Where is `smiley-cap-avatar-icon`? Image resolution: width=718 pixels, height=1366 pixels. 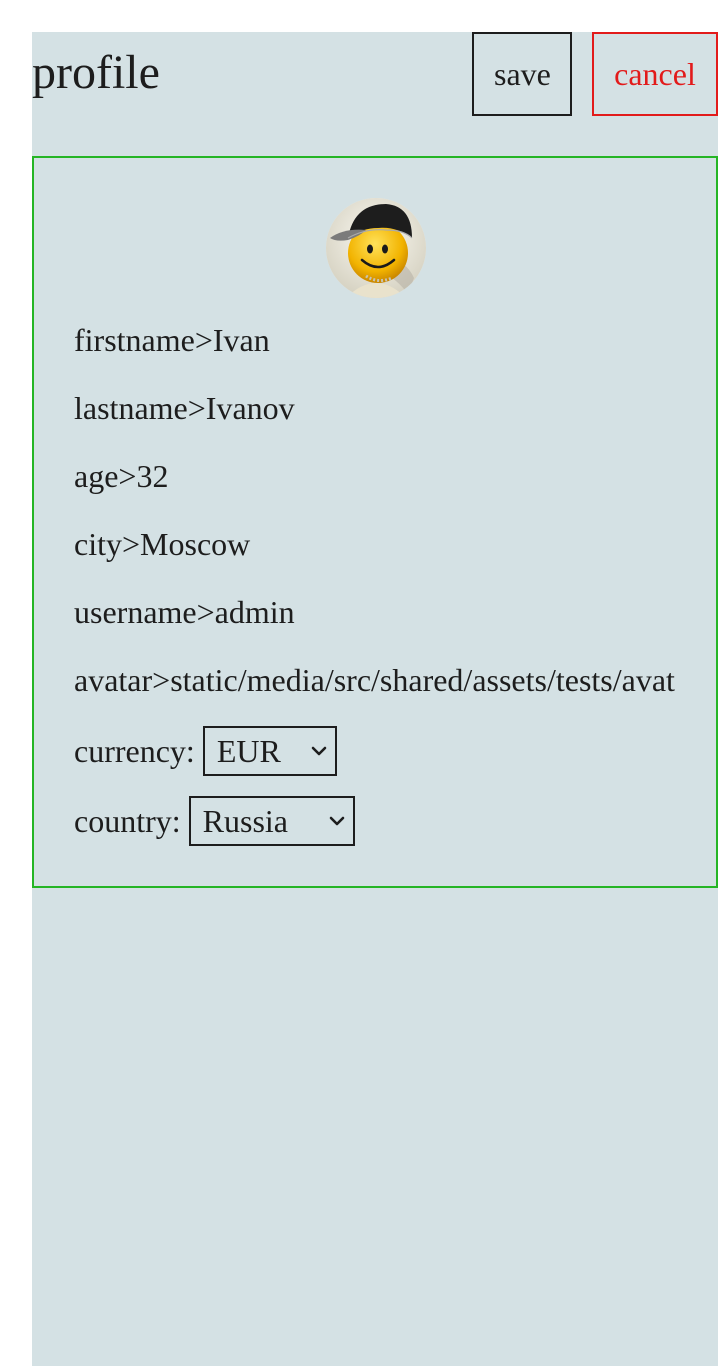
smiley-cap-avatar-icon is located at coordinates (376, 248).